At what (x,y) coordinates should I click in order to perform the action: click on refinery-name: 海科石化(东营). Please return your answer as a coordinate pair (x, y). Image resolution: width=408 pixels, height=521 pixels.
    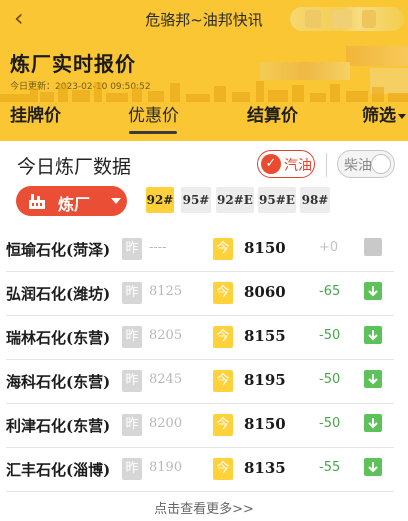
    Looking at the image, I should click on (58, 382).